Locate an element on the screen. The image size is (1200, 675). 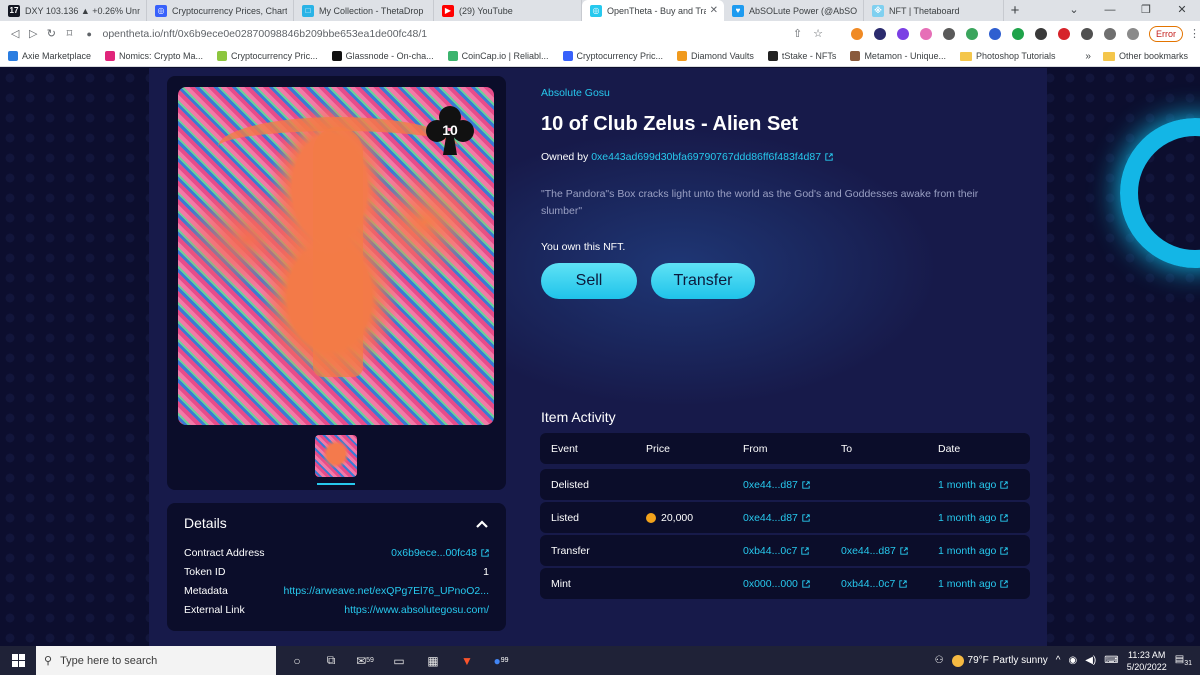
browser-tab: ♥ AbSOLute Power (@AbSOLute_ is located at coordinates (794, 10).